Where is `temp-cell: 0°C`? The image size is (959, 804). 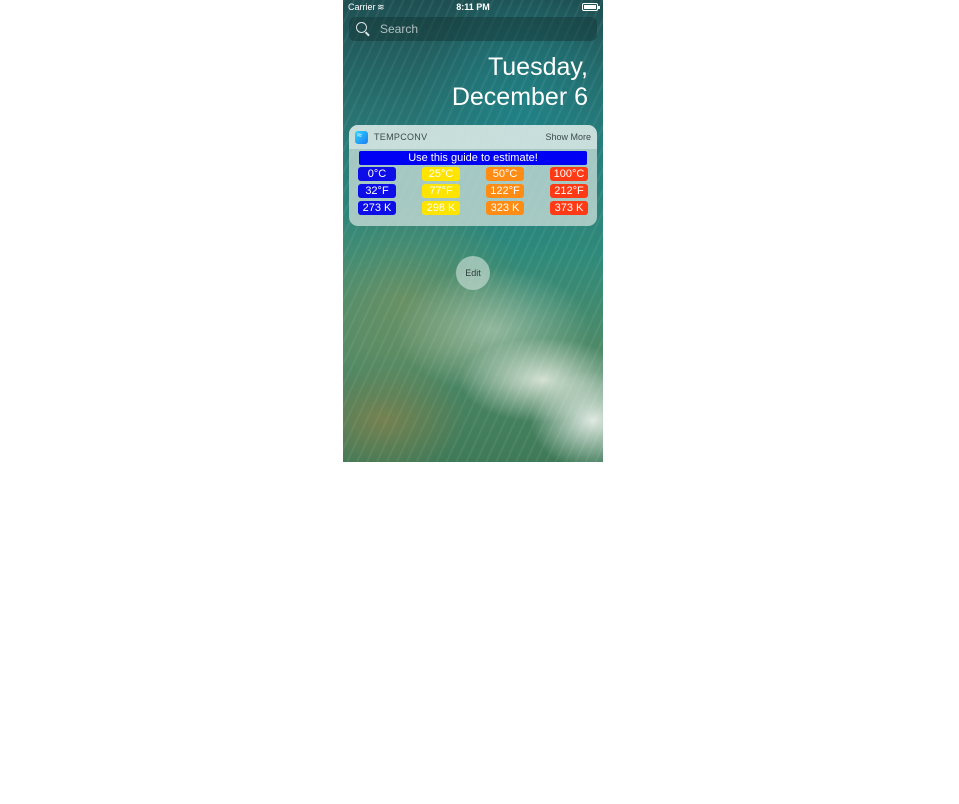 temp-cell: 0°C is located at coordinates (377, 174).